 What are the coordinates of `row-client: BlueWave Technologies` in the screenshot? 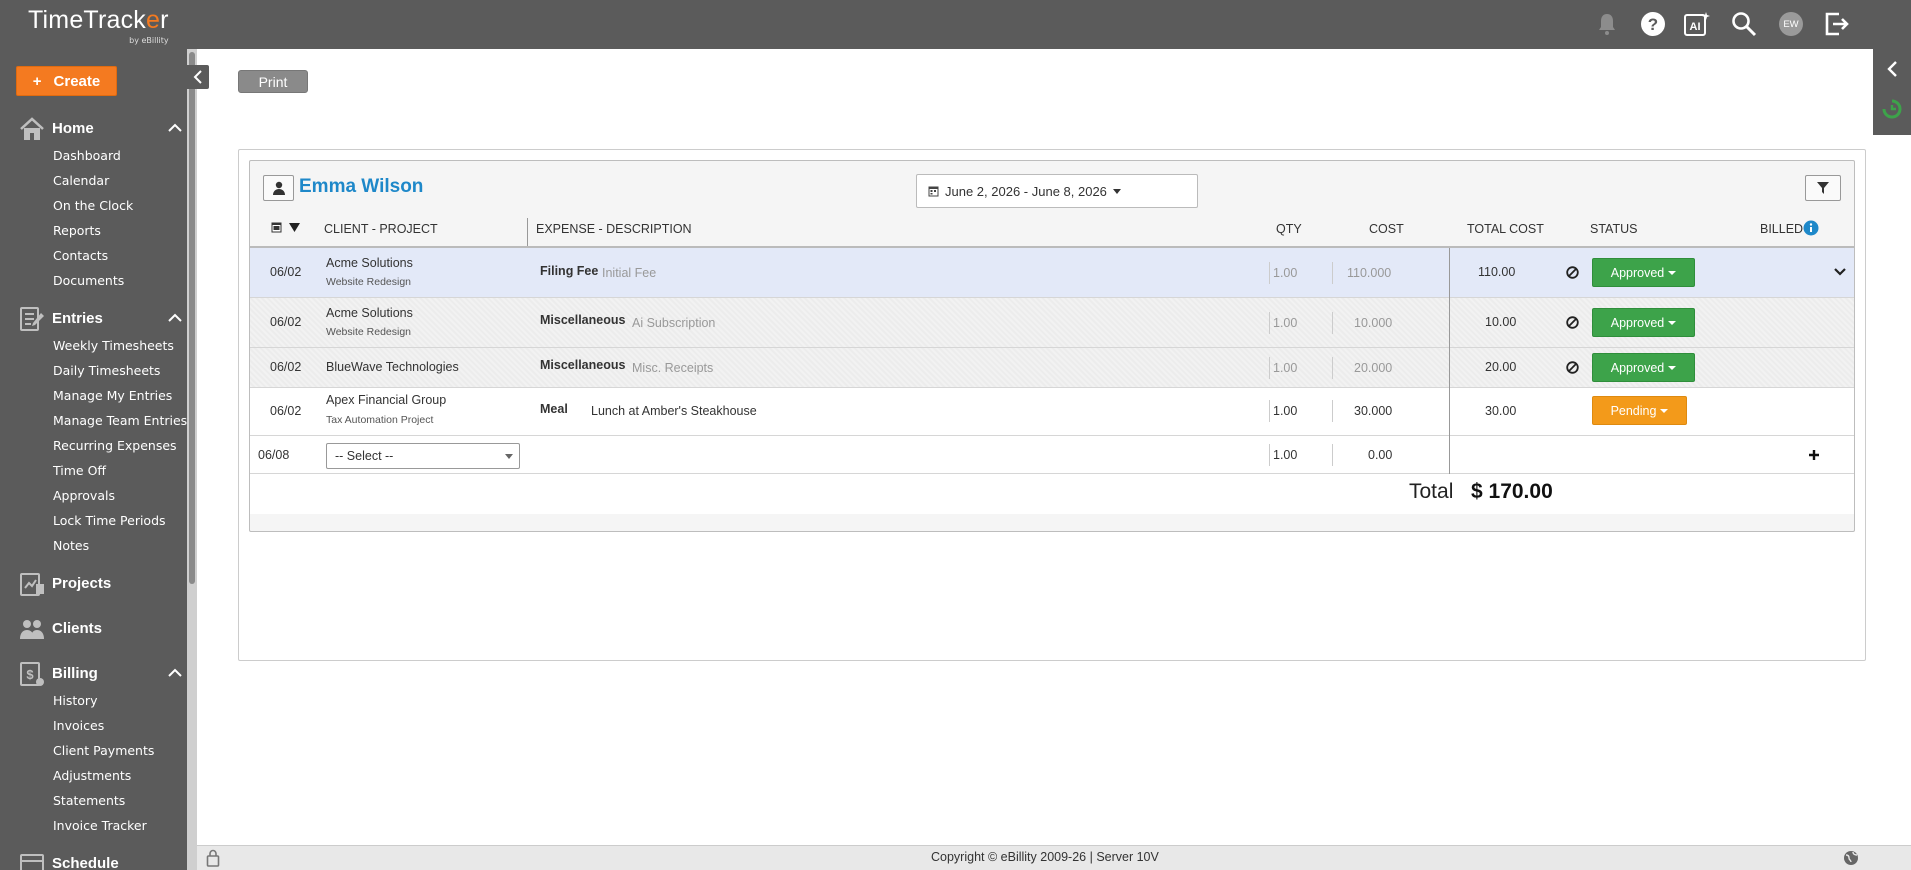 It's located at (392, 367).